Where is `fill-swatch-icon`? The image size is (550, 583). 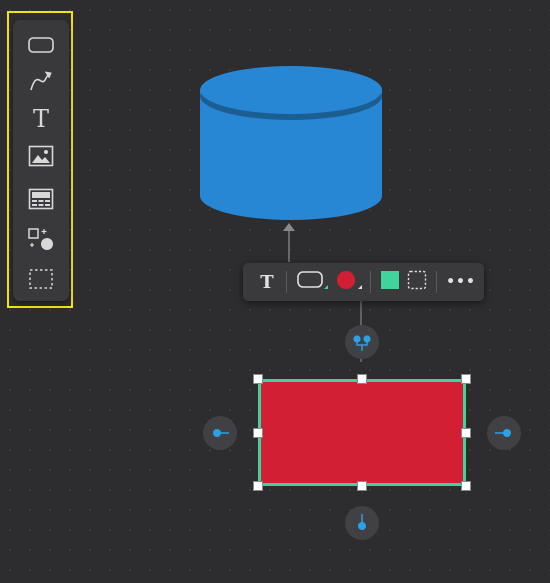
fill-swatch-icon is located at coordinates (390, 282).